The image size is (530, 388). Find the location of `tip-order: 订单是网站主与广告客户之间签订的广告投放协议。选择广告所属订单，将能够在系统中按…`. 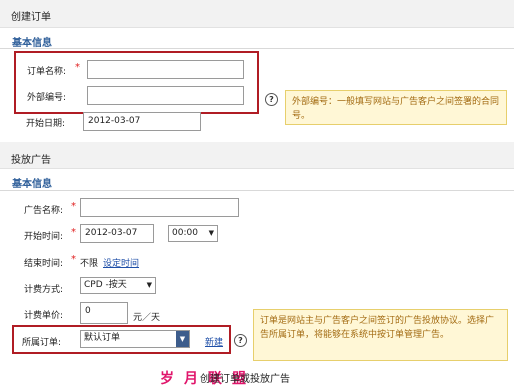

tip-order: 订单是网站主与广告客户之间签订的广告投放协议。选择广告所属订单，将能够在系统中按… is located at coordinates (380, 335).